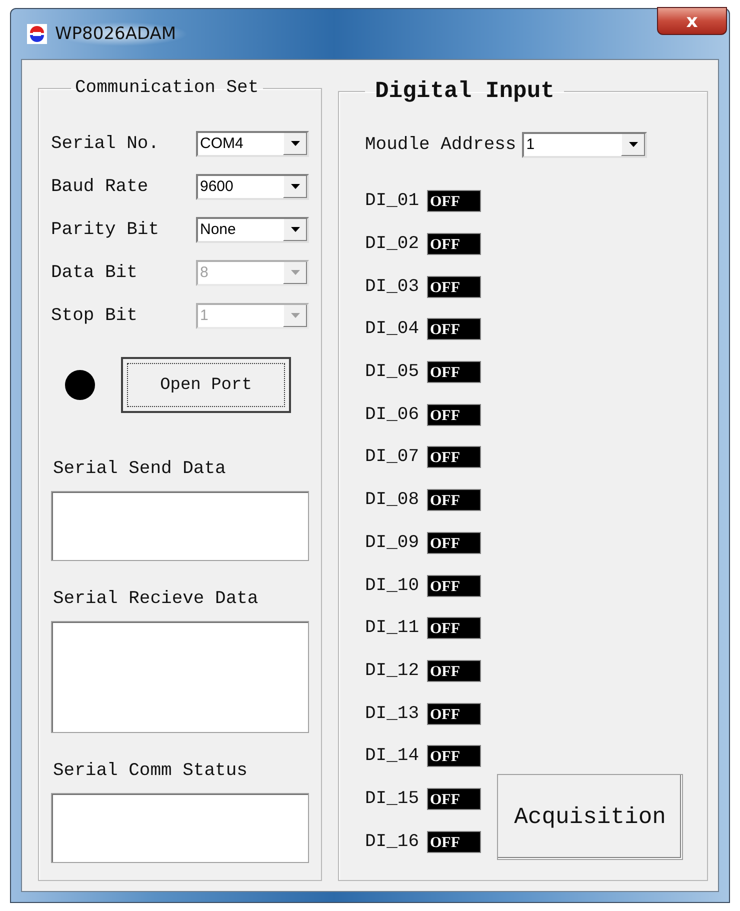 Image resolution: width=740 pixels, height=911 pixels. What do you see at coordinates (180, 526) in the screenshot?
I see `send-data-field` at bounding box center [180, 526].